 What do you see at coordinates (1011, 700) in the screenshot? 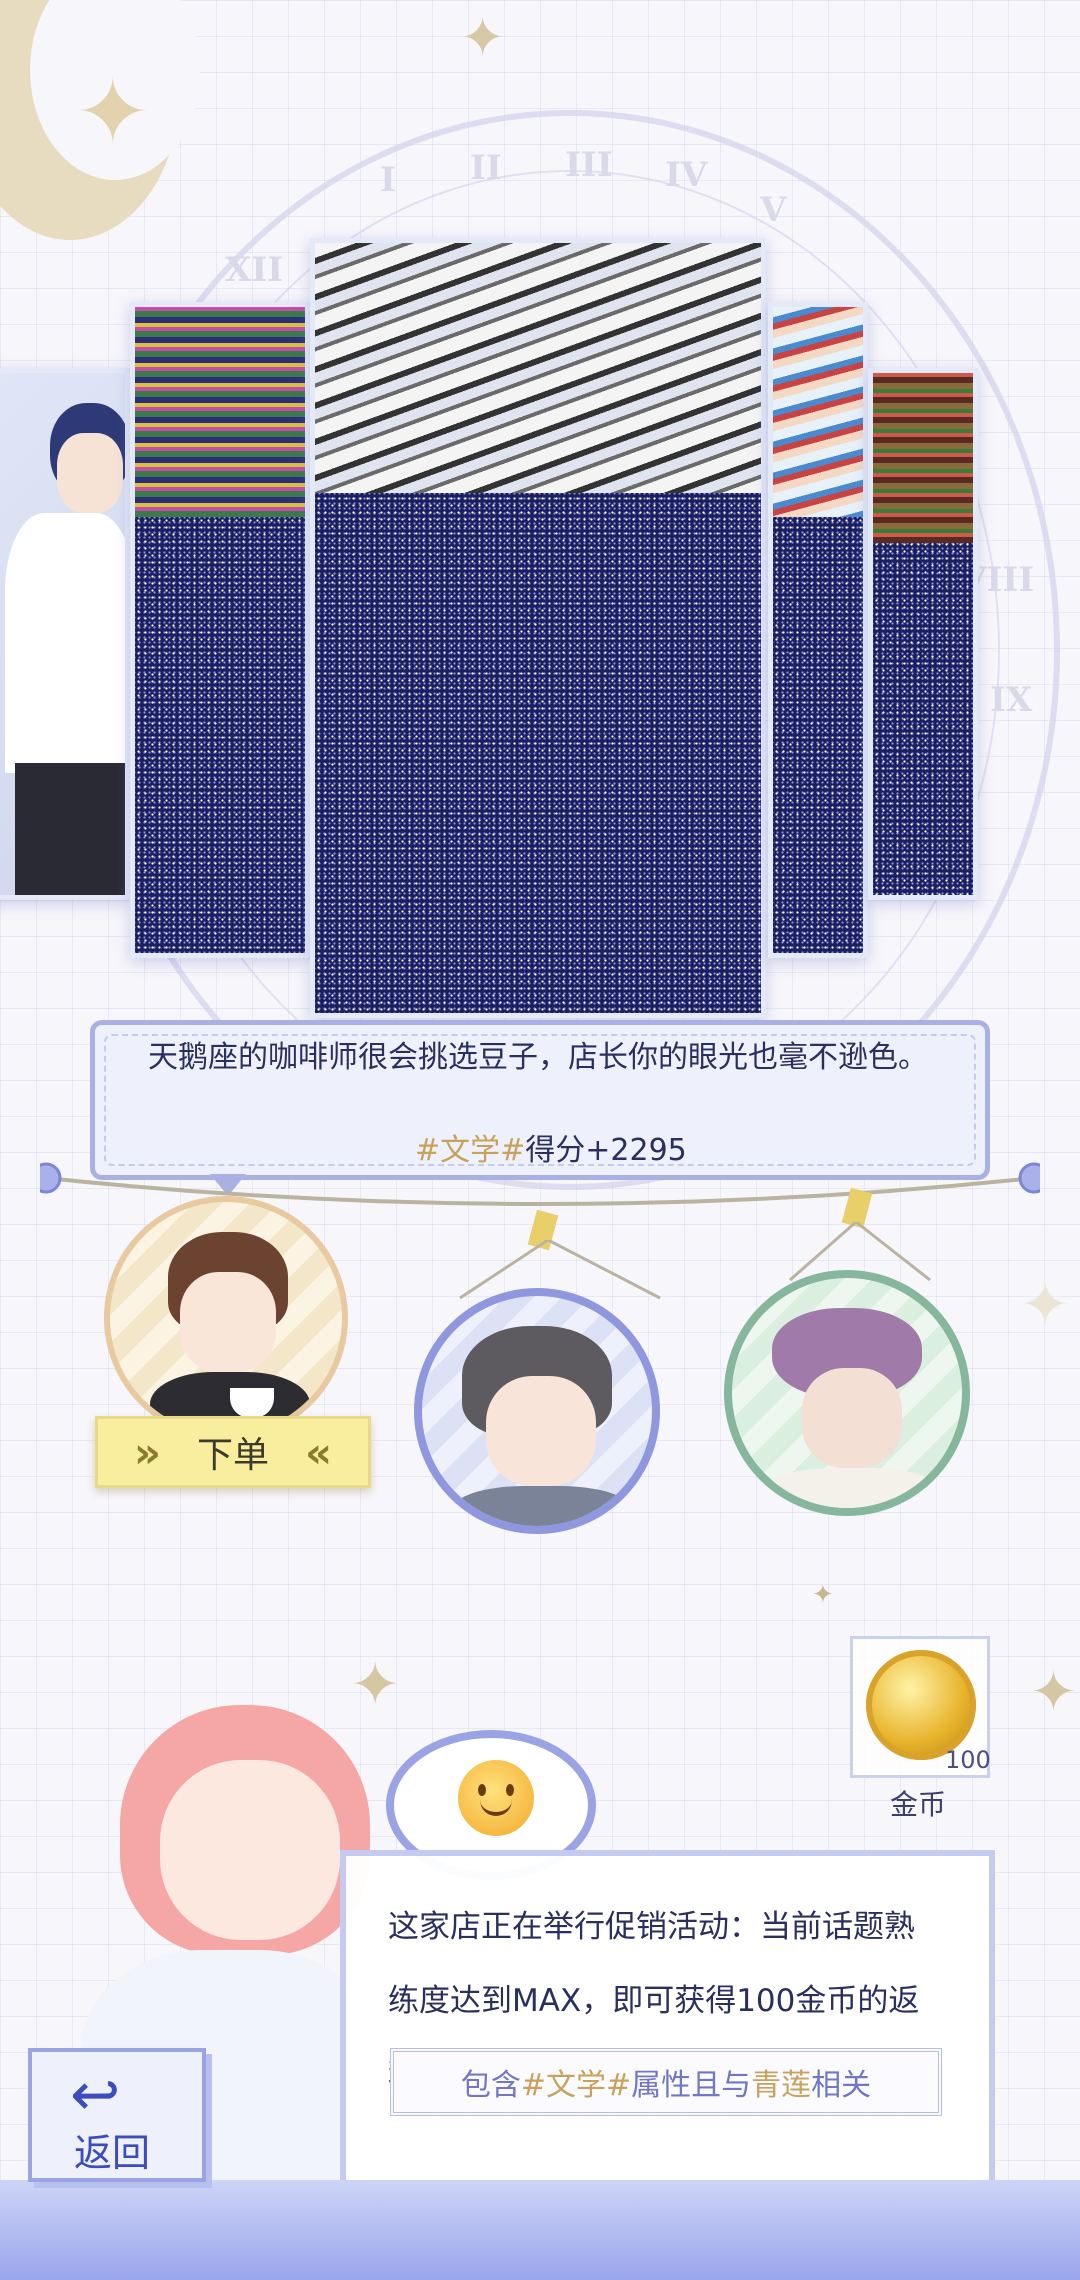
I see `clock-numeral: IX` at bounding box center [1011, 700].